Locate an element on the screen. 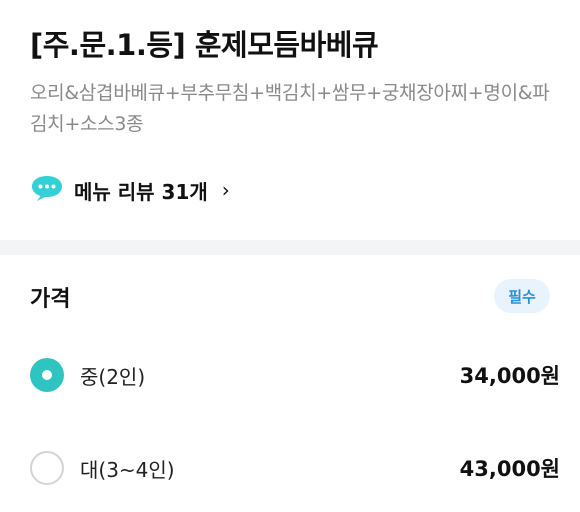  menu-title: [주.문.1.등] 훈제모듬바베큐 is located at coordinates (204, 45).